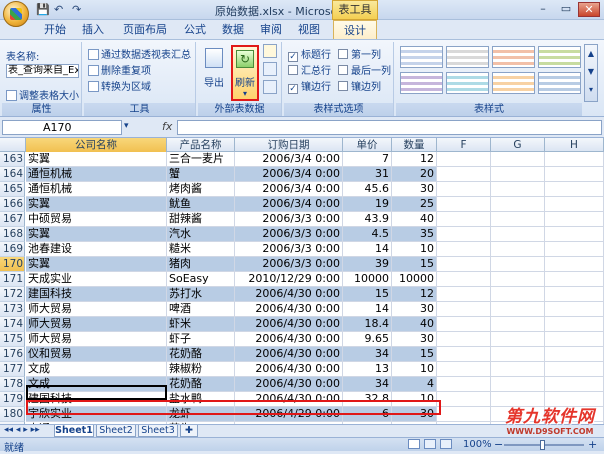  What do you see at coordinates (414, 354) in the screenshot?
I see `quantity-cell: 15` at bounding box center [414, 354].